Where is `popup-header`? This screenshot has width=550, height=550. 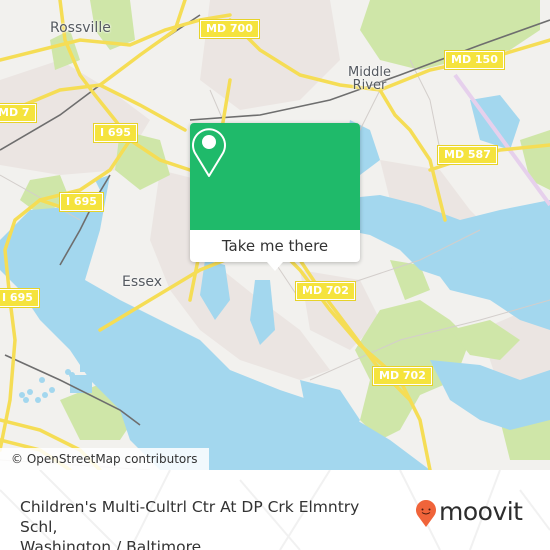
popup-header is located at coordinates (275, 176).